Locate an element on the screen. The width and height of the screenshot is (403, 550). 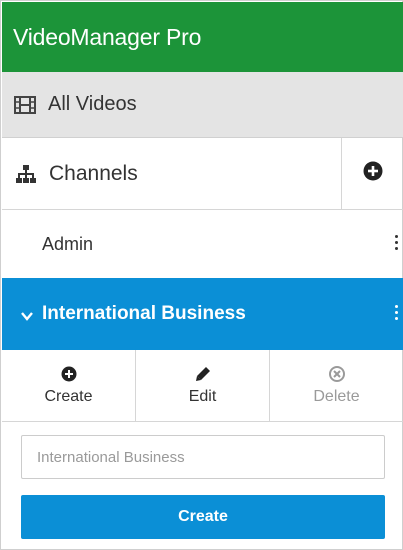
channel-name-input is located at coordinates (203, 457).